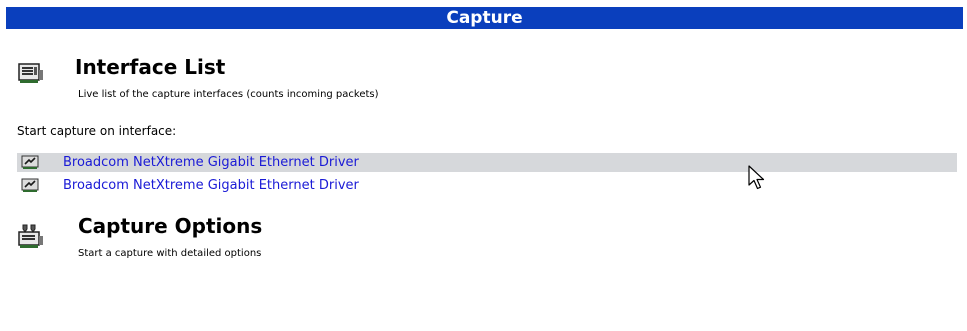  I want to click on capture-options-icon, so click(31, 236).